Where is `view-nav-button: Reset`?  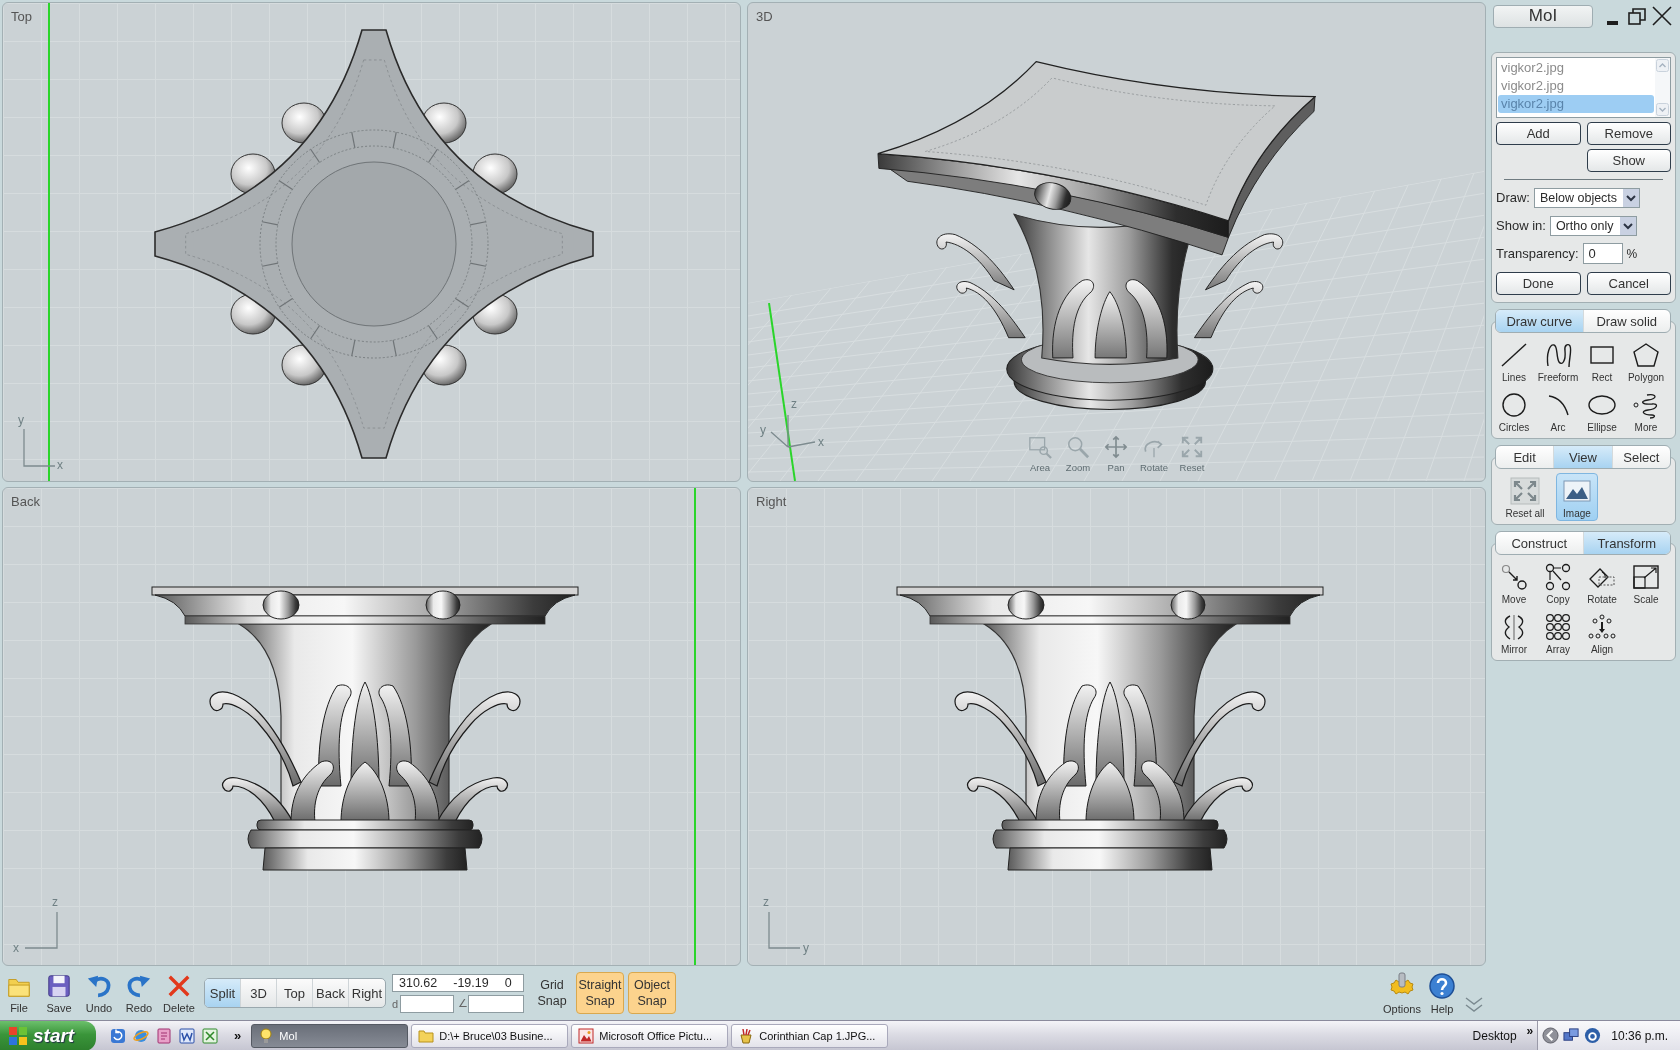
view-nav-button: Reset is located at coordinates (1192, 454).